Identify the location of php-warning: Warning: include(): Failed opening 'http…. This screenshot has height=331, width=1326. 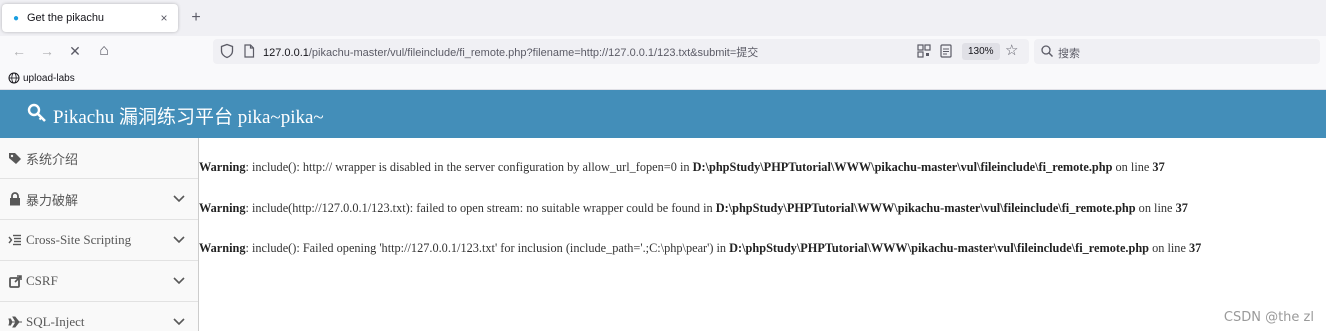
(700, 248).